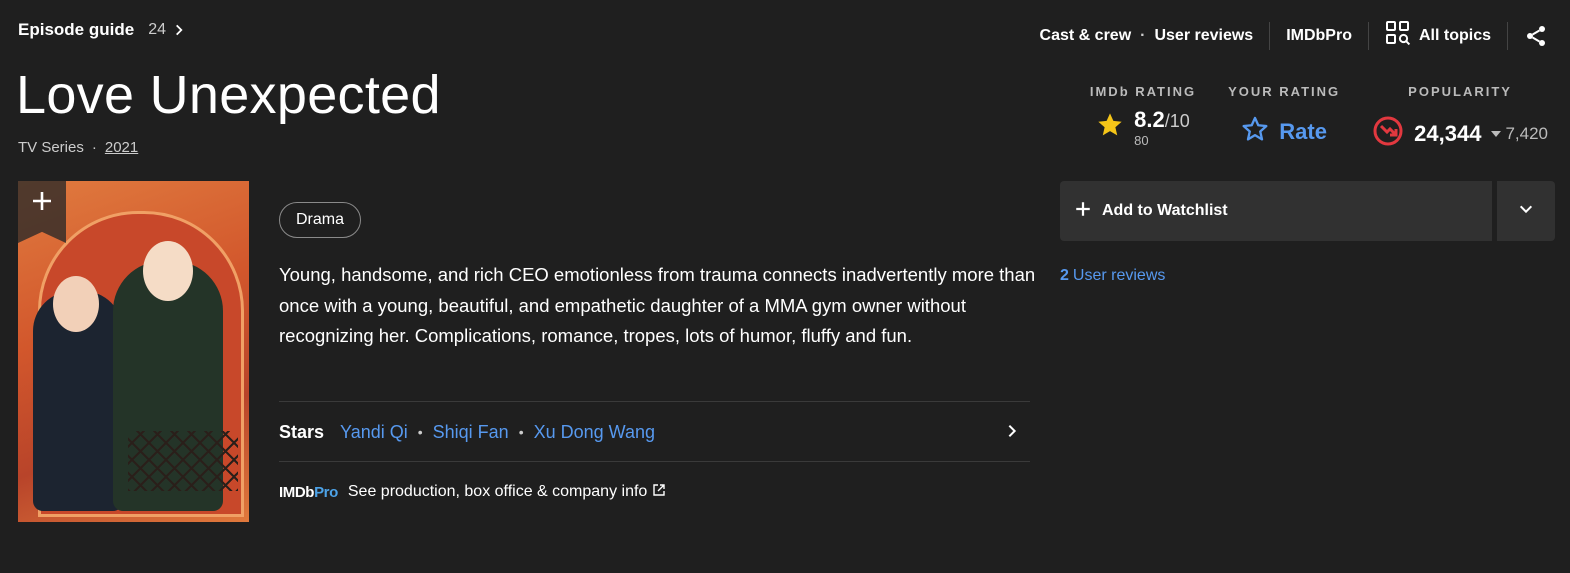  Describe the element at coordinates (659, 492) in the screenshot. I see `external-link-icon` at that location.